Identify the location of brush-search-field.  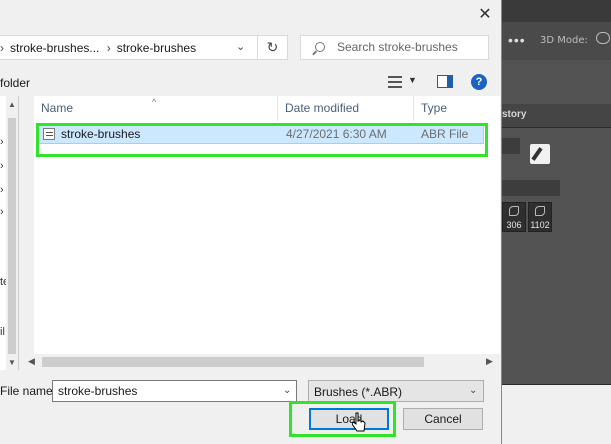
(530, 188).